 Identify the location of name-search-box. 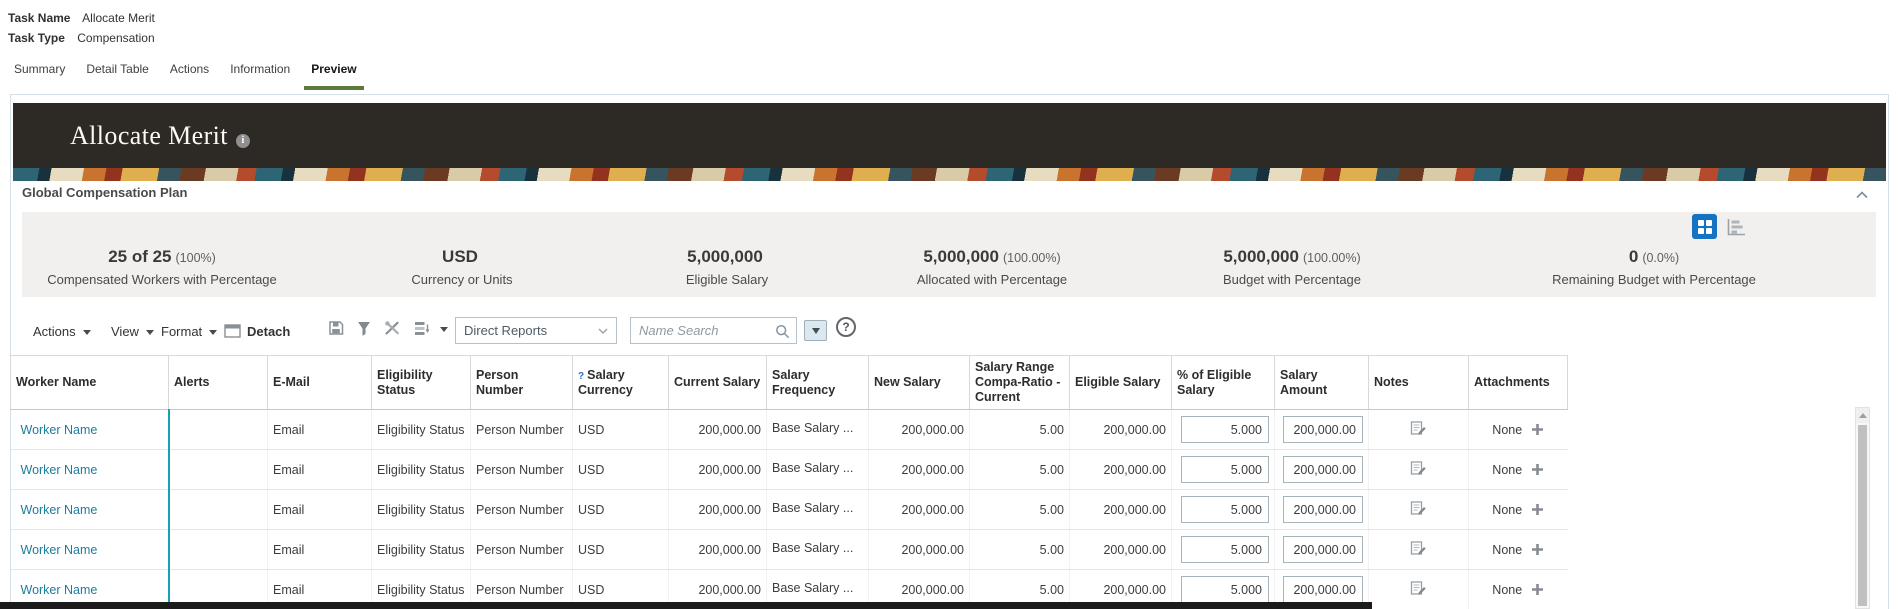
(713, 330).